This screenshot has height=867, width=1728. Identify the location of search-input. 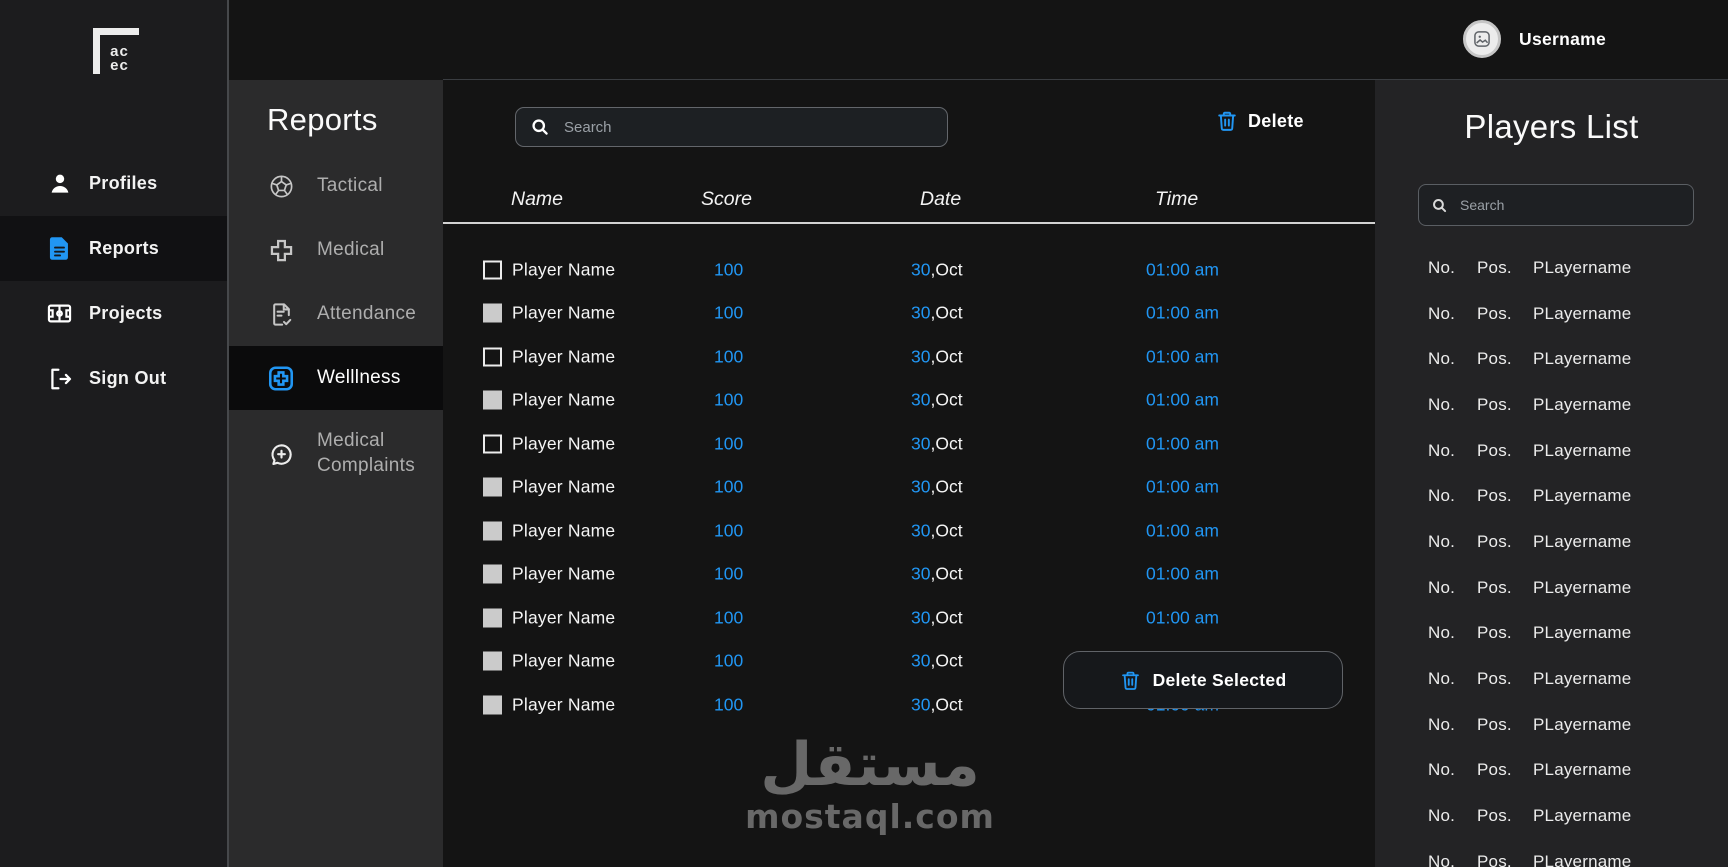
(747, 127).